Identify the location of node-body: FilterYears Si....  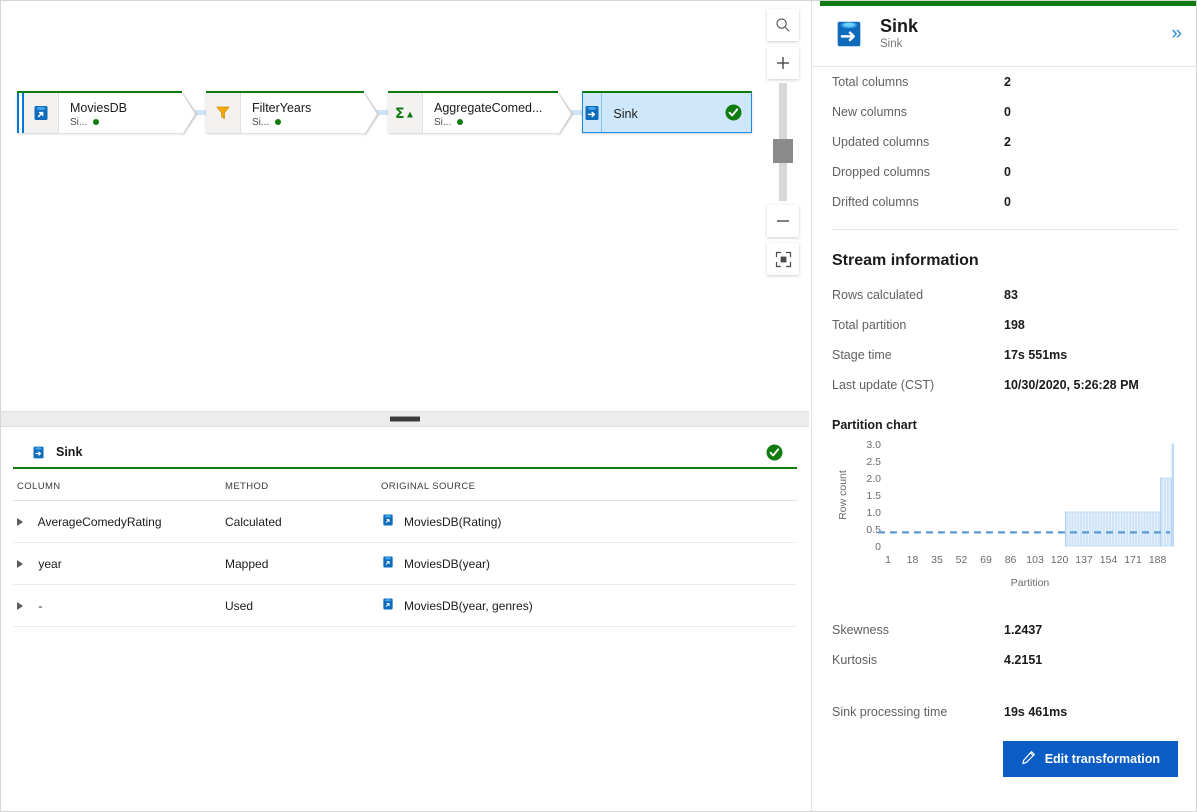
(302, 113).